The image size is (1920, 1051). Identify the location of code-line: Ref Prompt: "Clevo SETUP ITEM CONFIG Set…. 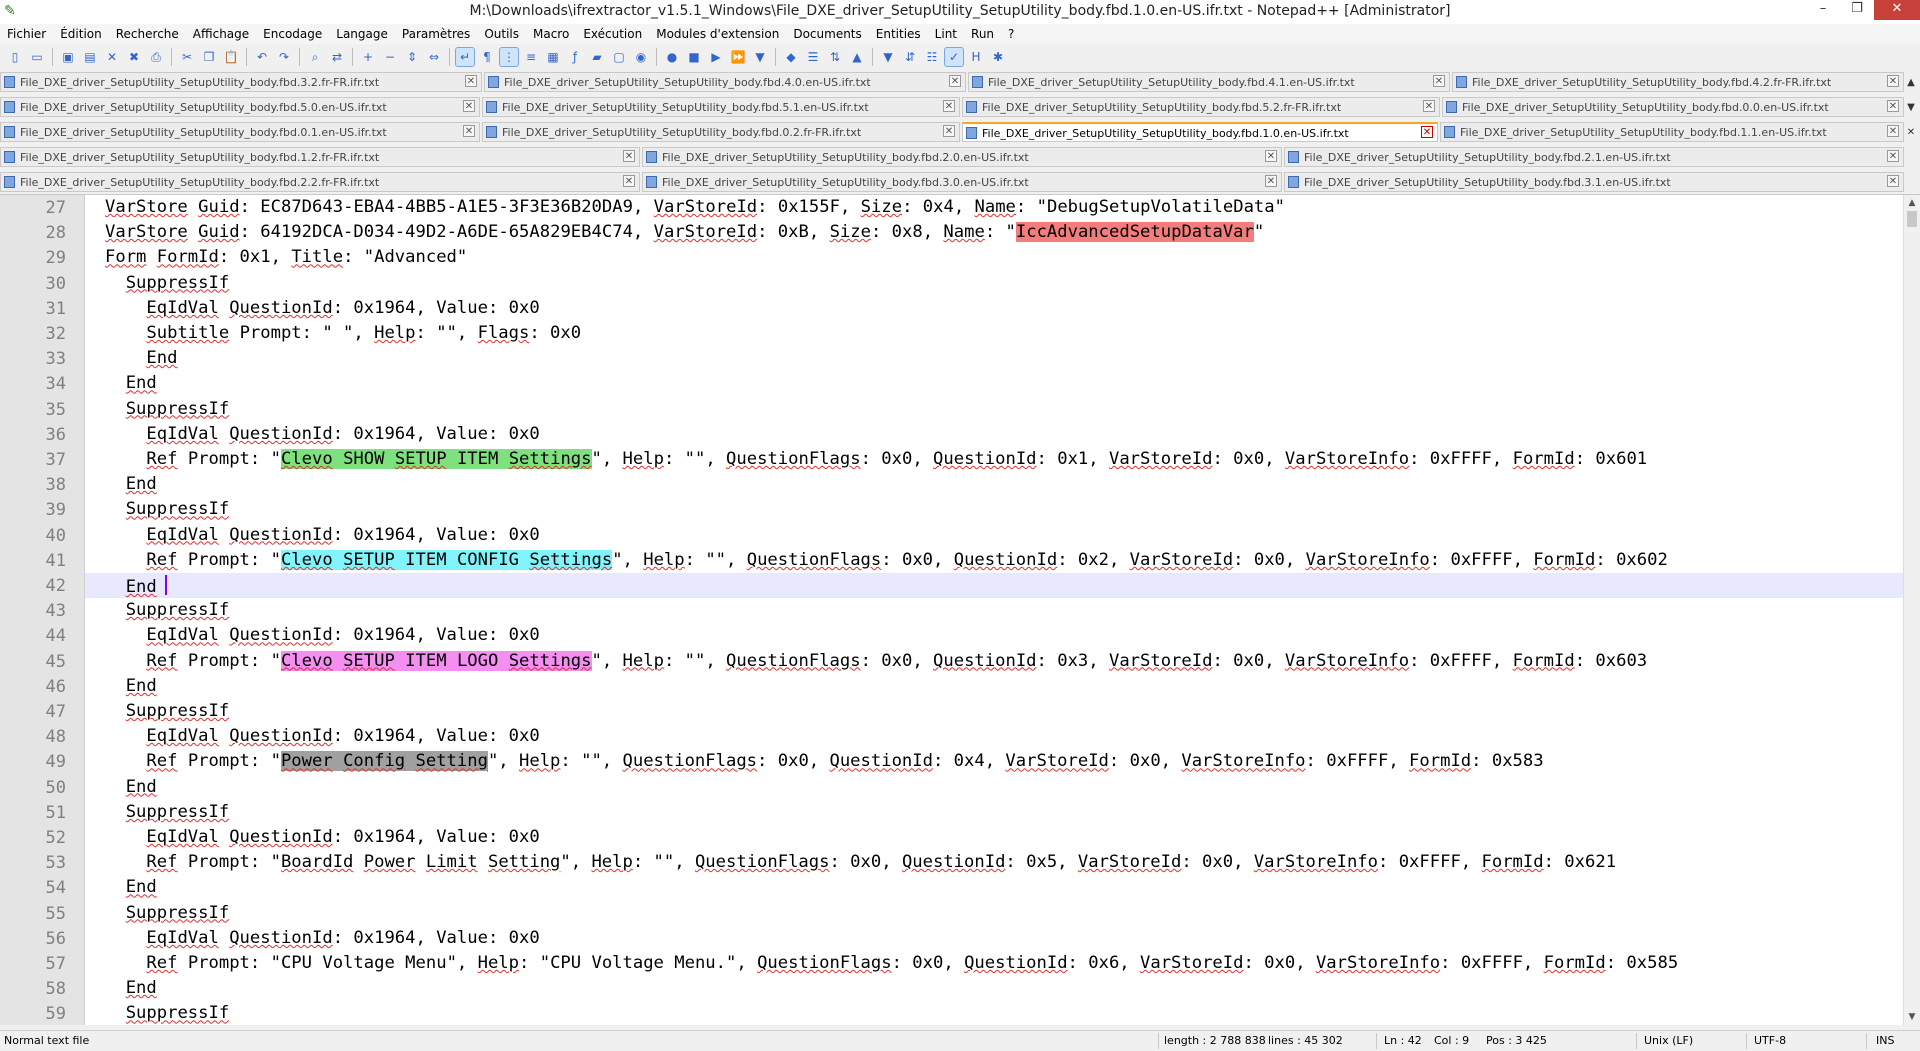
(886, 559).